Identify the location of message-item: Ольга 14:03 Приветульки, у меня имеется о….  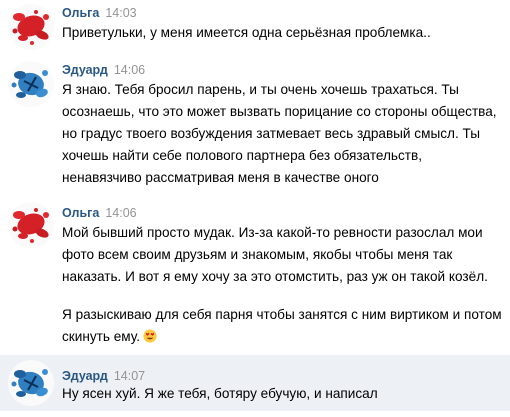
(255, 25).